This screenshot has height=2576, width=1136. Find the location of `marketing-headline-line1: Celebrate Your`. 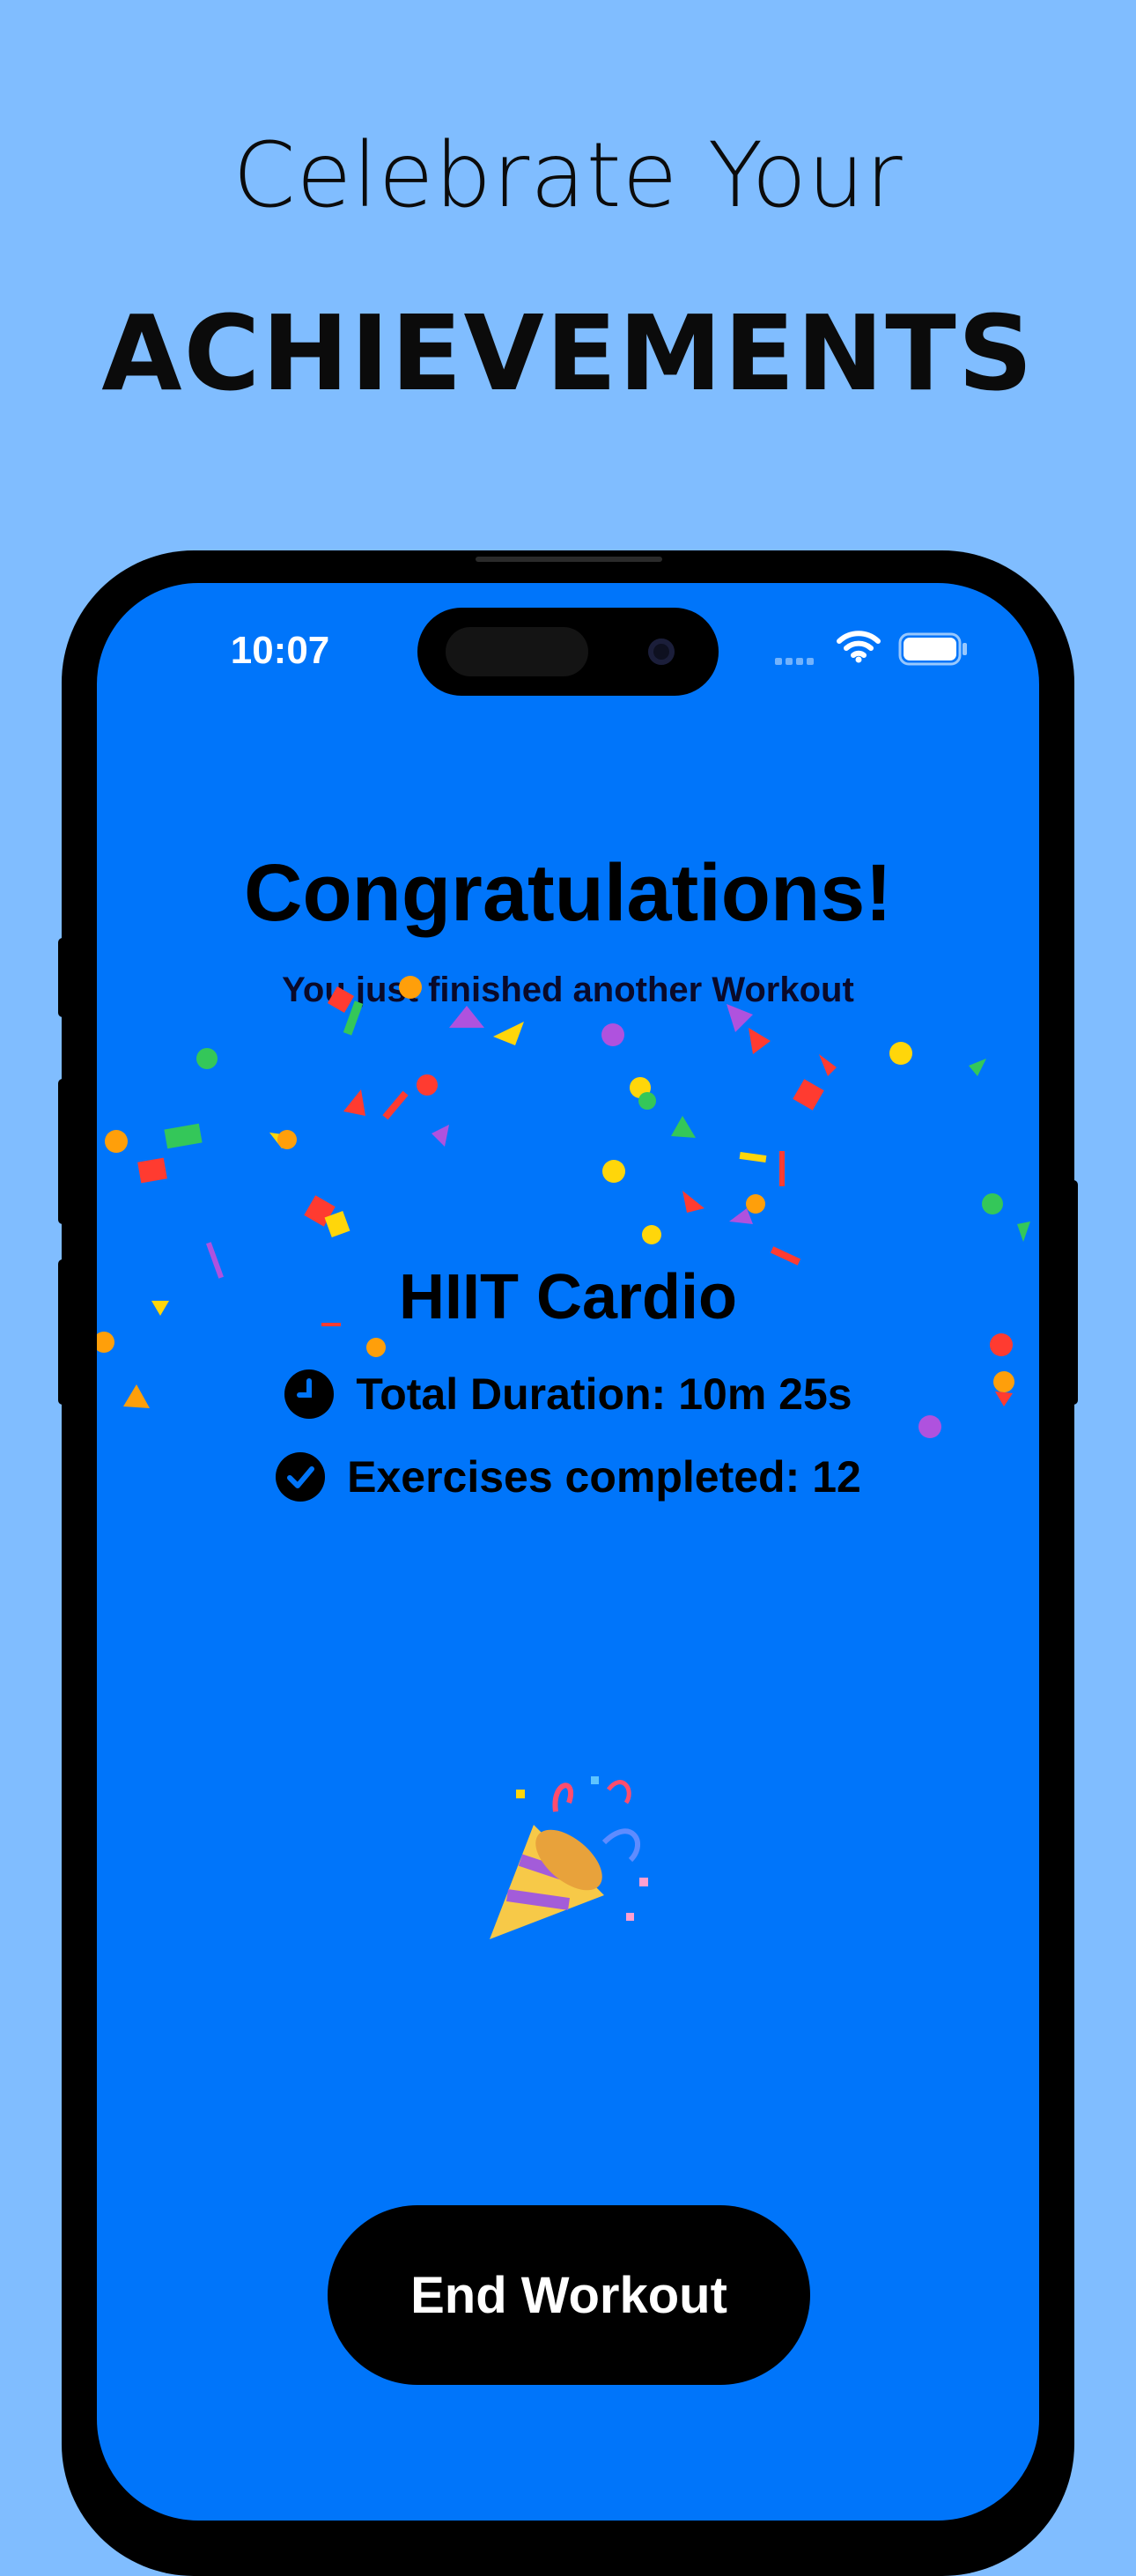

marketing-headline-line1: Celebrate Your is located at coordinates (568, 175).